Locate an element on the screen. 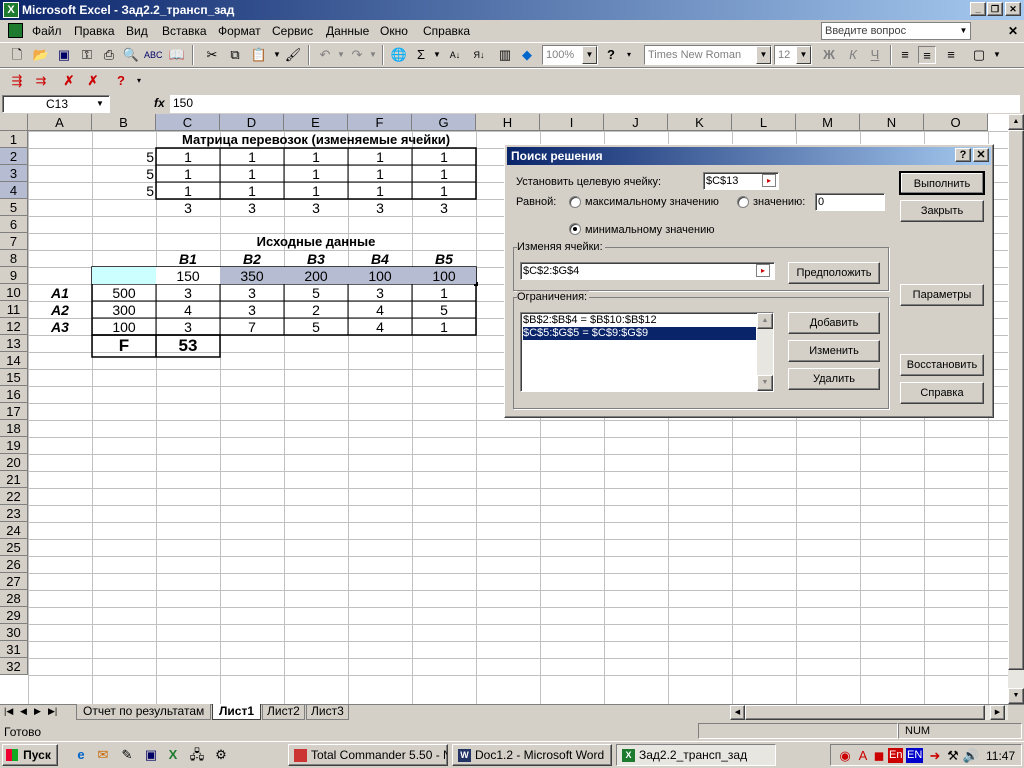 This screenshot has height=768, width=1024. paste-icon: 📋 is located at coordinates (259, 55).